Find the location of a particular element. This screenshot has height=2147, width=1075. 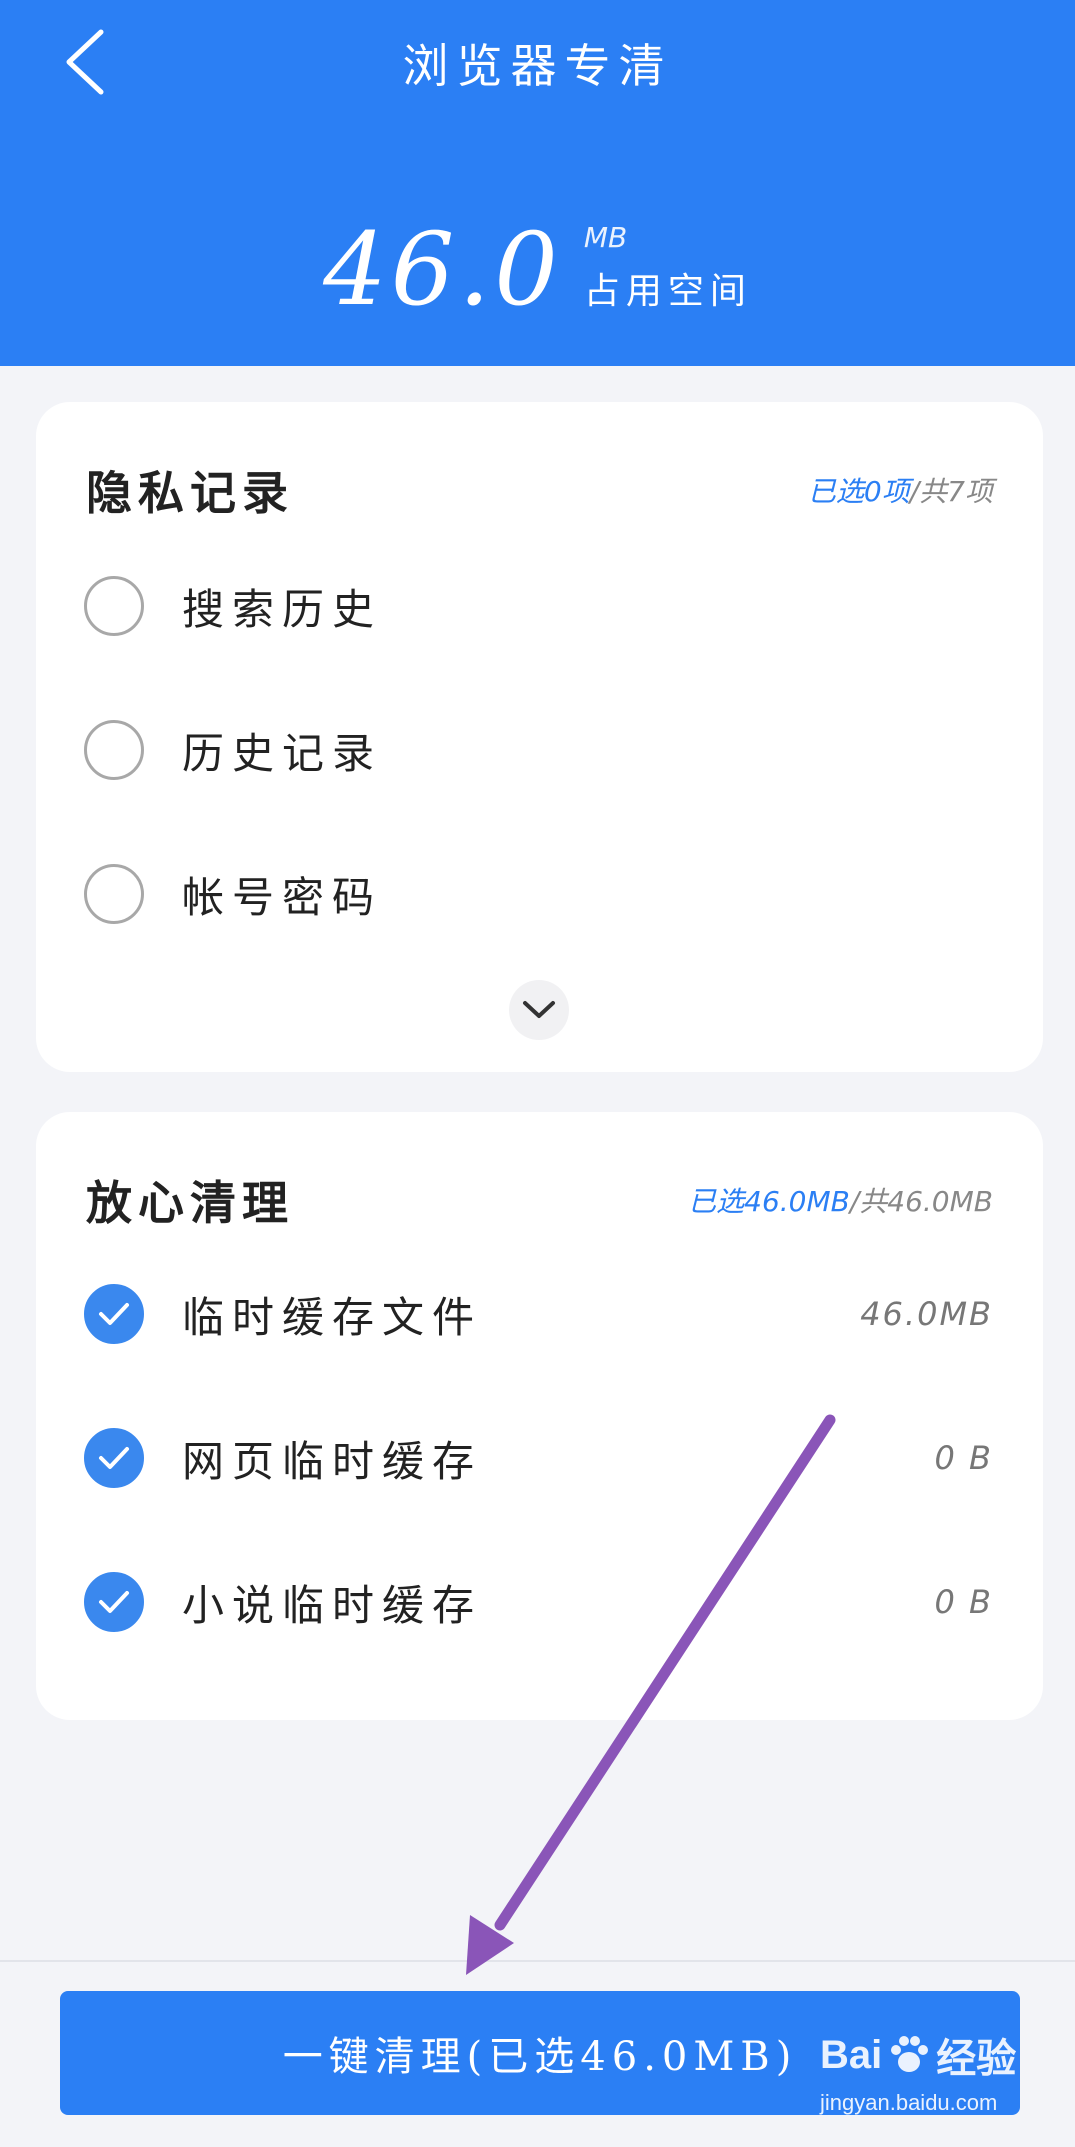

item-label: 小说临时缓存 is located at coordinates (332, 1605).